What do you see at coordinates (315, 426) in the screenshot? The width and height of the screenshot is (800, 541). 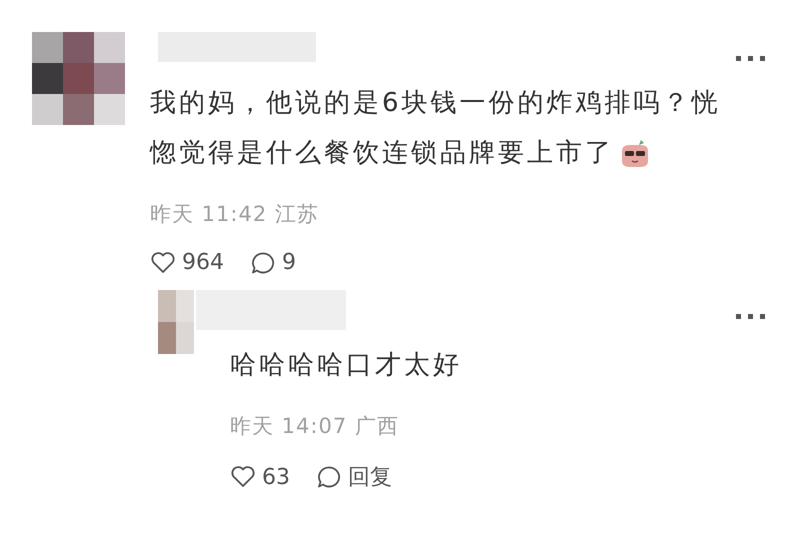 I see `comment-meta: 昨天 14:07 广西` at bounding box center [315, 426].